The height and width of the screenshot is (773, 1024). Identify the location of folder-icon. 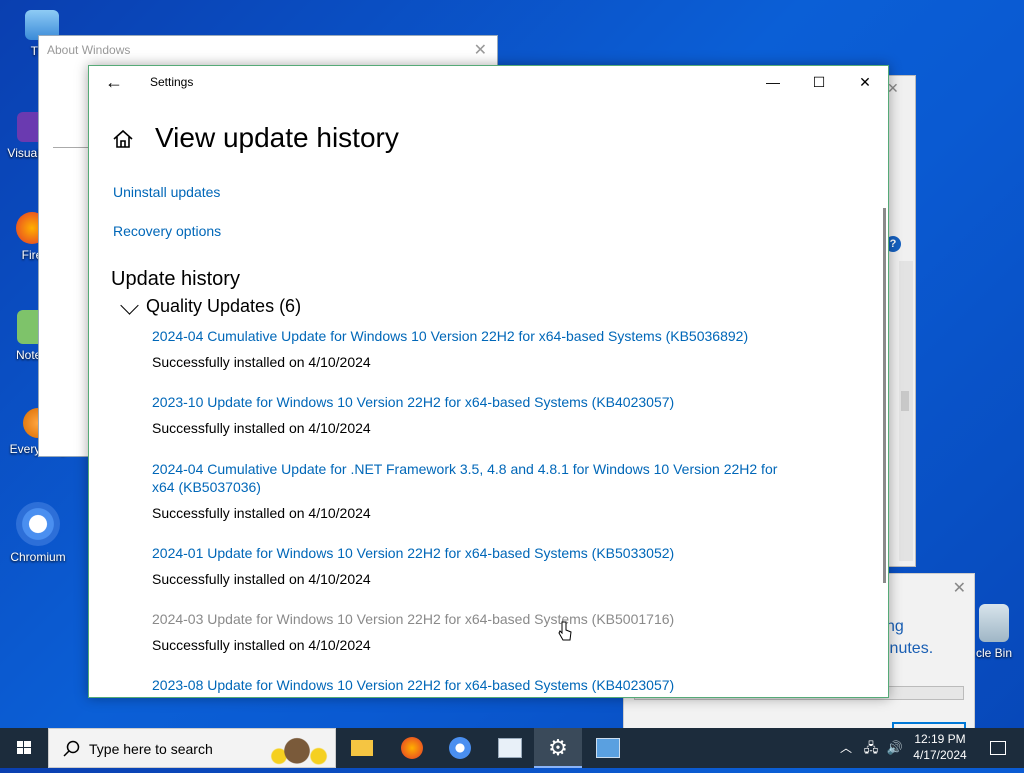
(362, 747).